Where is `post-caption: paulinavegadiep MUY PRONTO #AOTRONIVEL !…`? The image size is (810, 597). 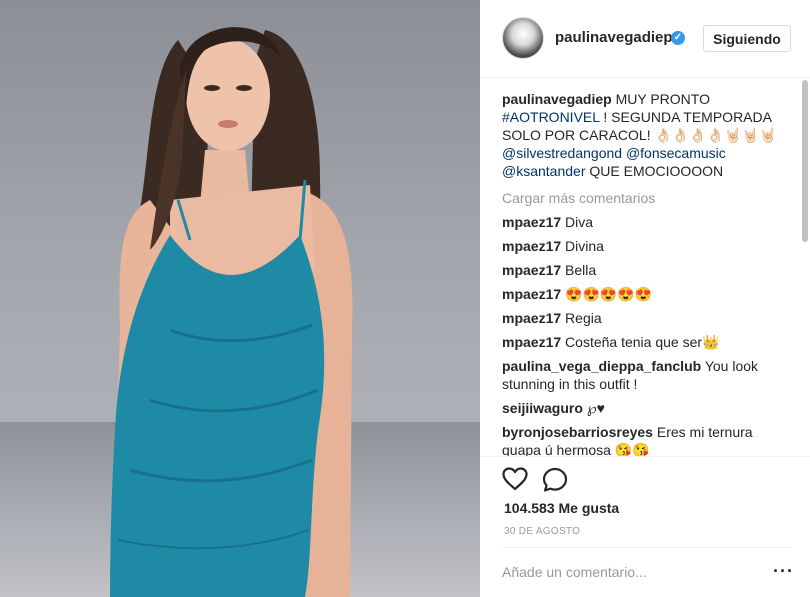
post-caption: paulinavegadiep MUY PRONTO #AOTRONIVEL !… is located at coordinates (647, 135).